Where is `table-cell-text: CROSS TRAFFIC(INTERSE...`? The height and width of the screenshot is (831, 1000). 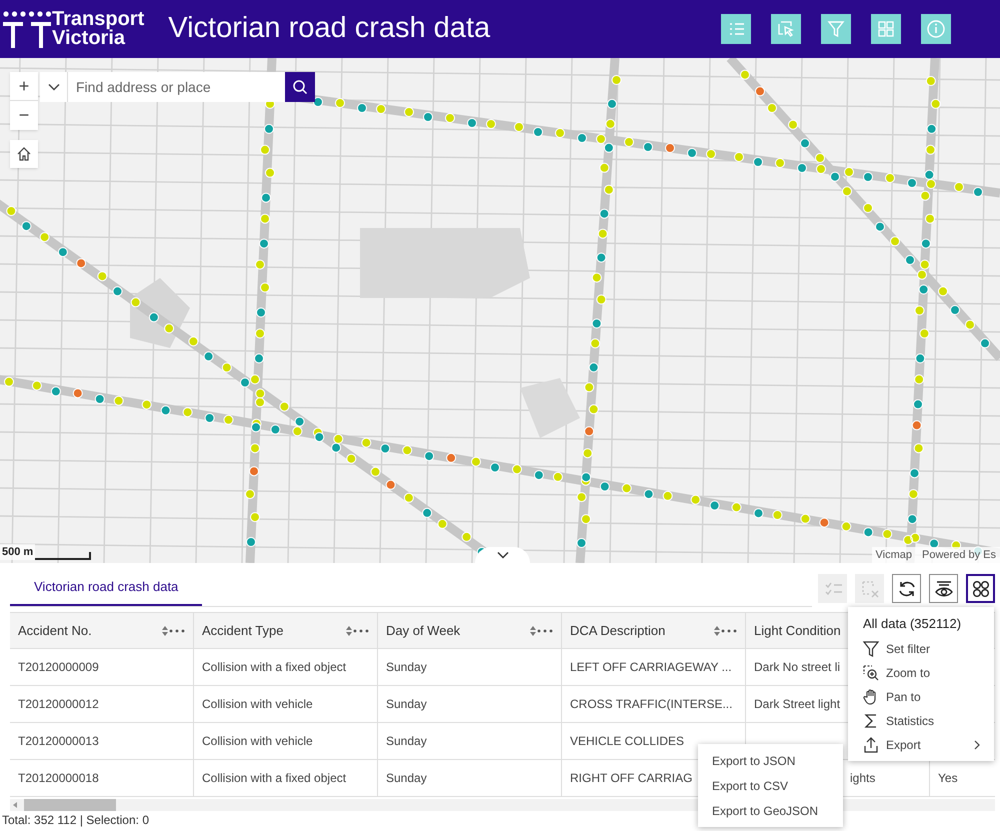
table-cell-text: CROSS TRAFFIC(INTERSE... is located at coordinates (651, 704).